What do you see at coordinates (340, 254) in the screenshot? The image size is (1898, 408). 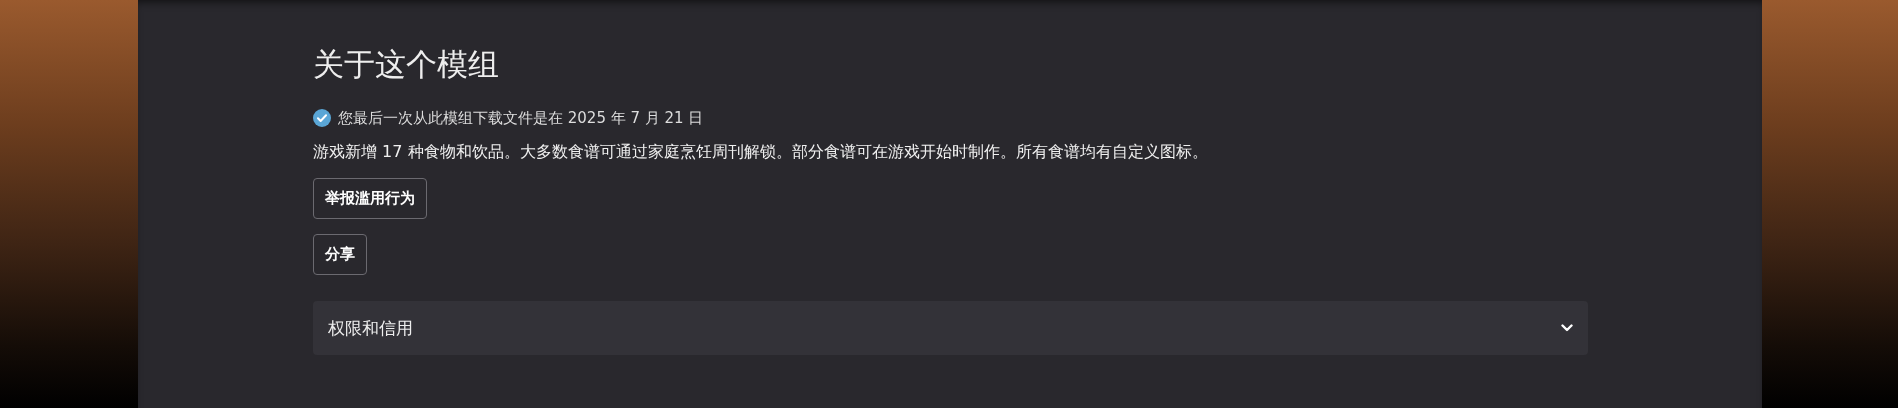 I see `share-button: 分享` at bounding box center [340, 254].